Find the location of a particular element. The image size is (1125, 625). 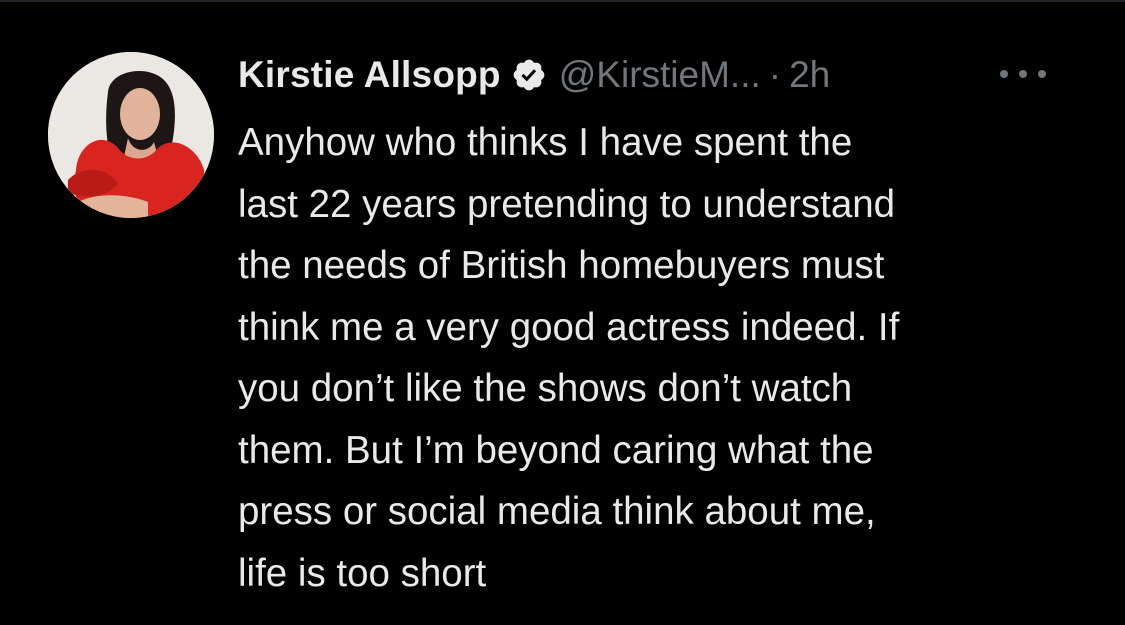

avatar is located at coordinates (131, 135).